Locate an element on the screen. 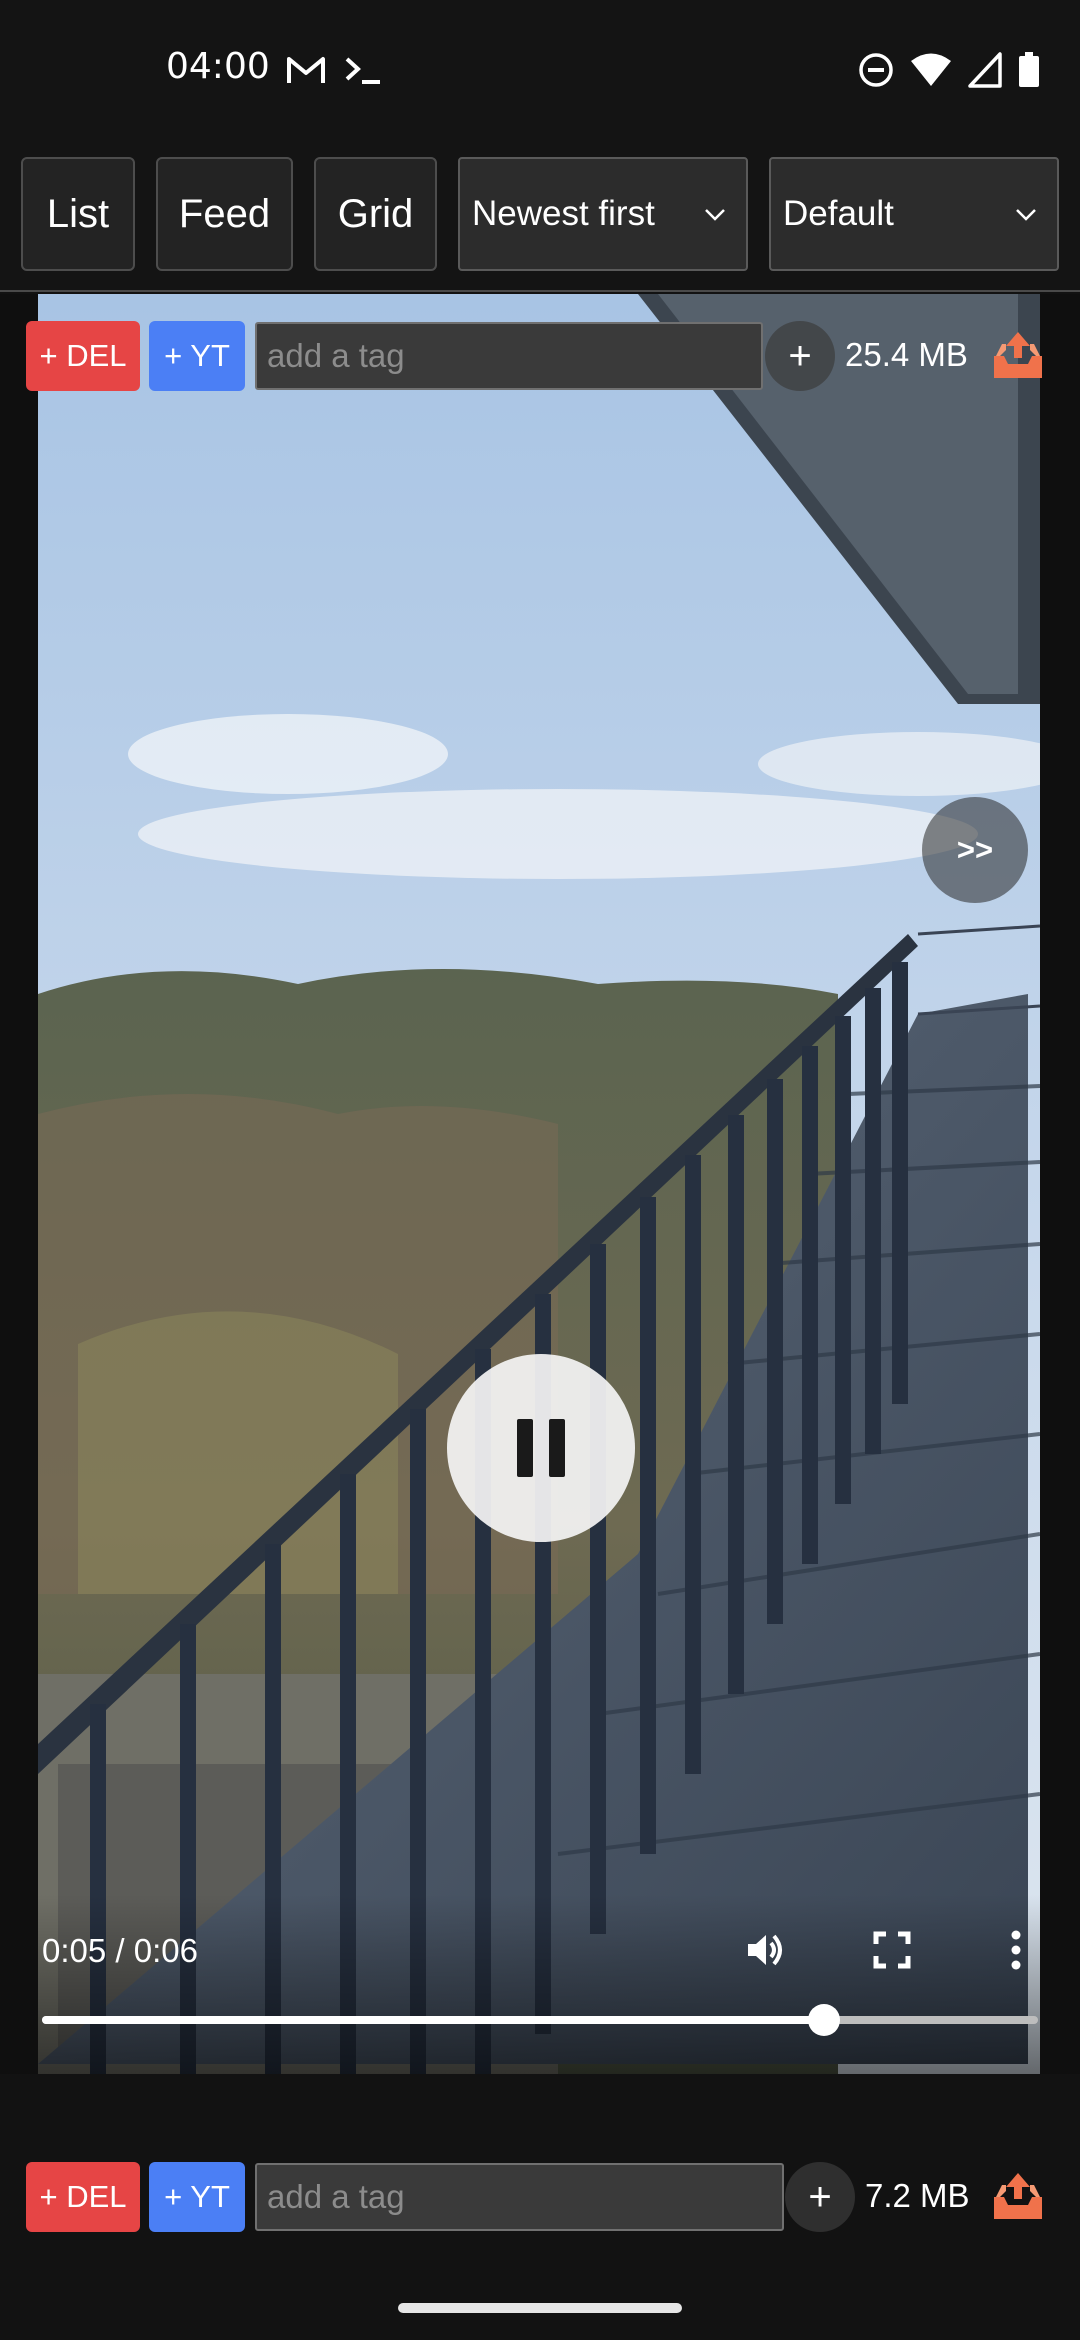 Image resolution: width=1080 pixels, height=2340 pixels. status-time: 04:00 is located at coordinates (218, 66).